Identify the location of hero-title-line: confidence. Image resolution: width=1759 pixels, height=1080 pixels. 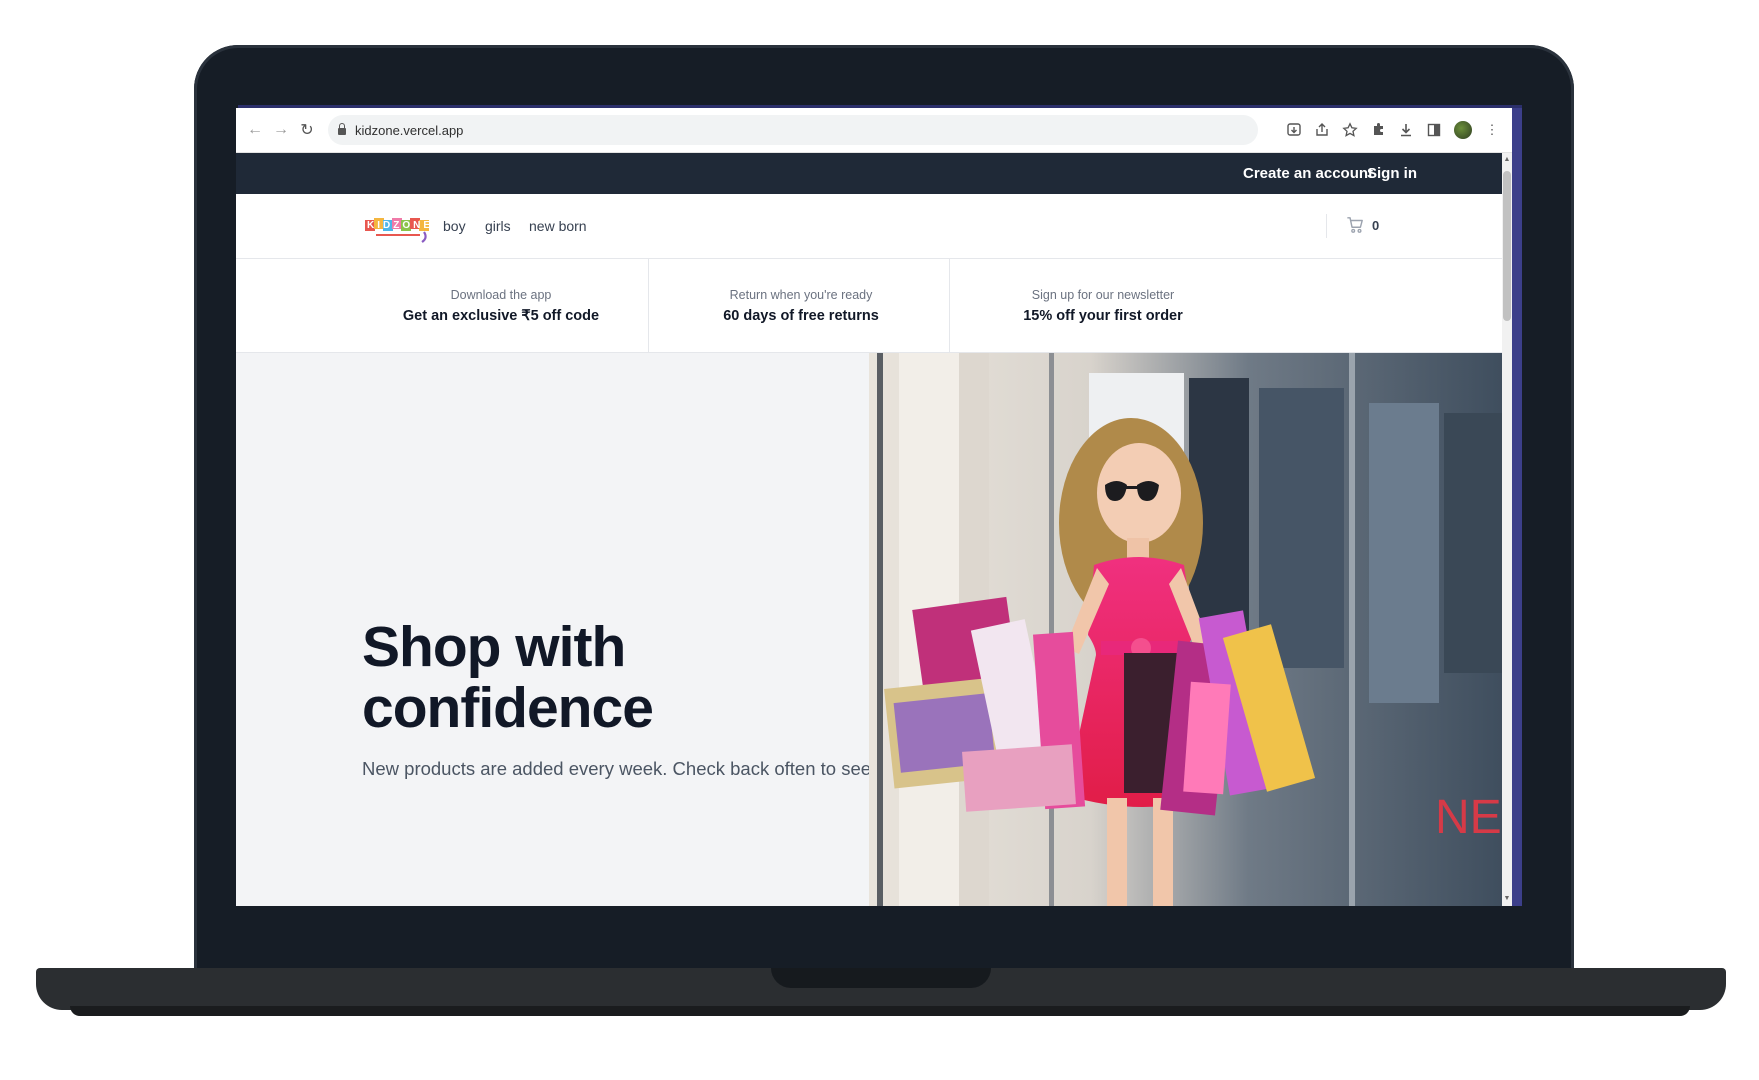
(508, 708).